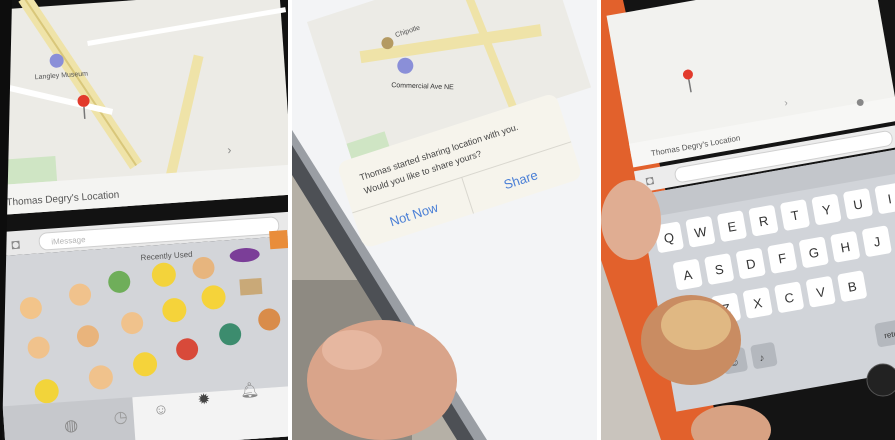 Image resolution: width=895 pixels, height=440 pixels. What do you see at coordinates (204, 400) in the screenshot?
I see `flower-category-icon: ✹` at bounding box center [204, 400].